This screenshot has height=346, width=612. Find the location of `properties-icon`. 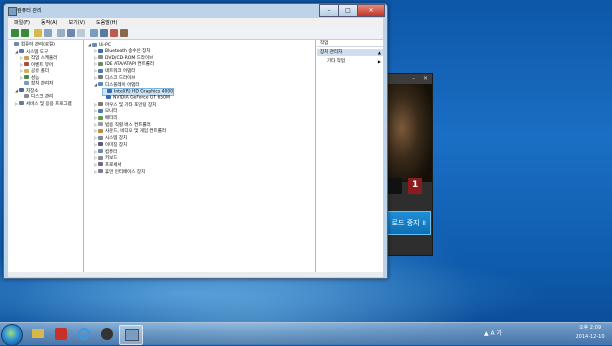

properties-icon is located at coordinates (81, 33).